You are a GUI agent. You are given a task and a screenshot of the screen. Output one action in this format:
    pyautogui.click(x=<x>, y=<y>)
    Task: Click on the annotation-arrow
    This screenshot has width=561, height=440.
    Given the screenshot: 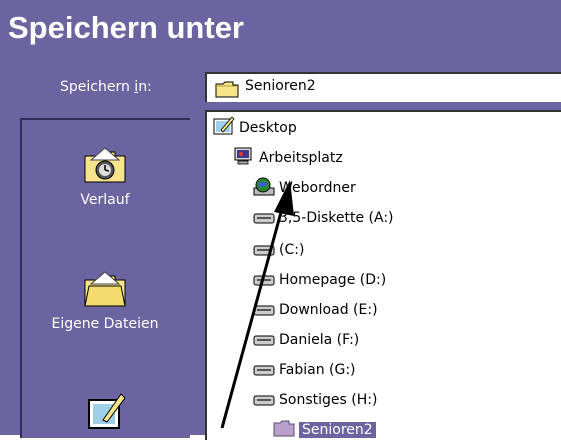 What is the action you would take?
    pyautogui.click(x=257, y=304)
    